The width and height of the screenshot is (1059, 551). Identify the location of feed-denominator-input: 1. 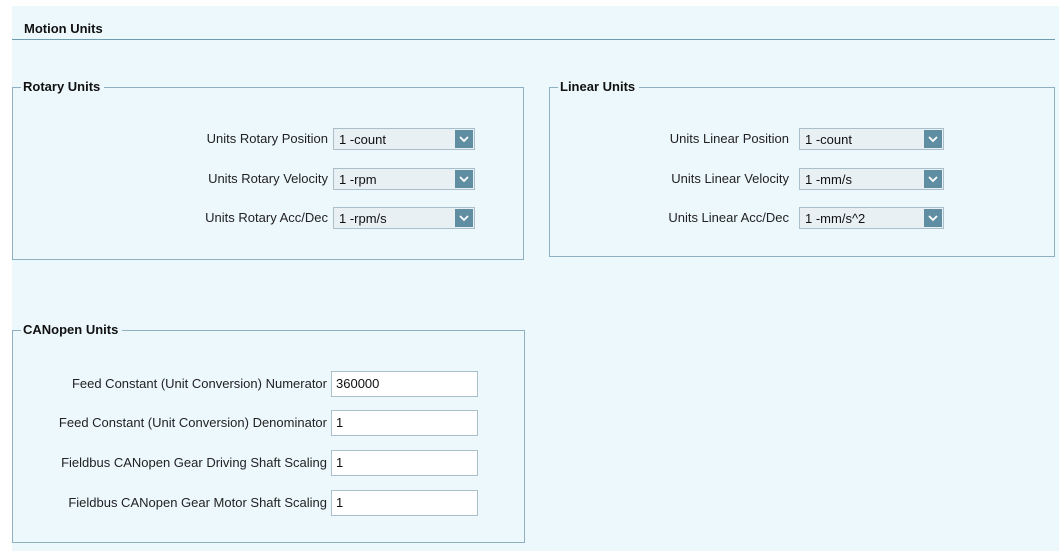
(404, 423).